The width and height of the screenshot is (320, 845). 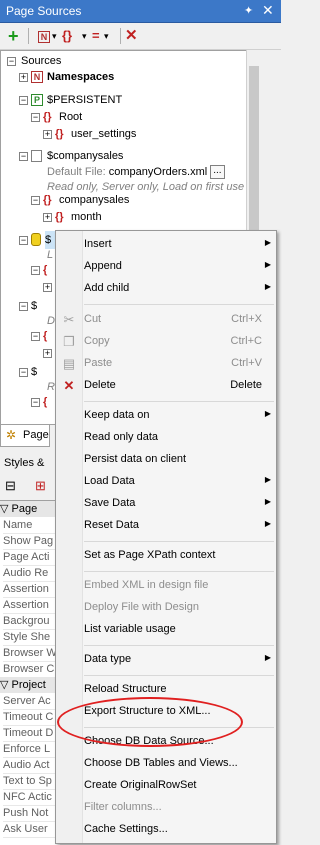 I want to click on menu-item-load-data: Load Data ▶, so click(x=166, y=482).